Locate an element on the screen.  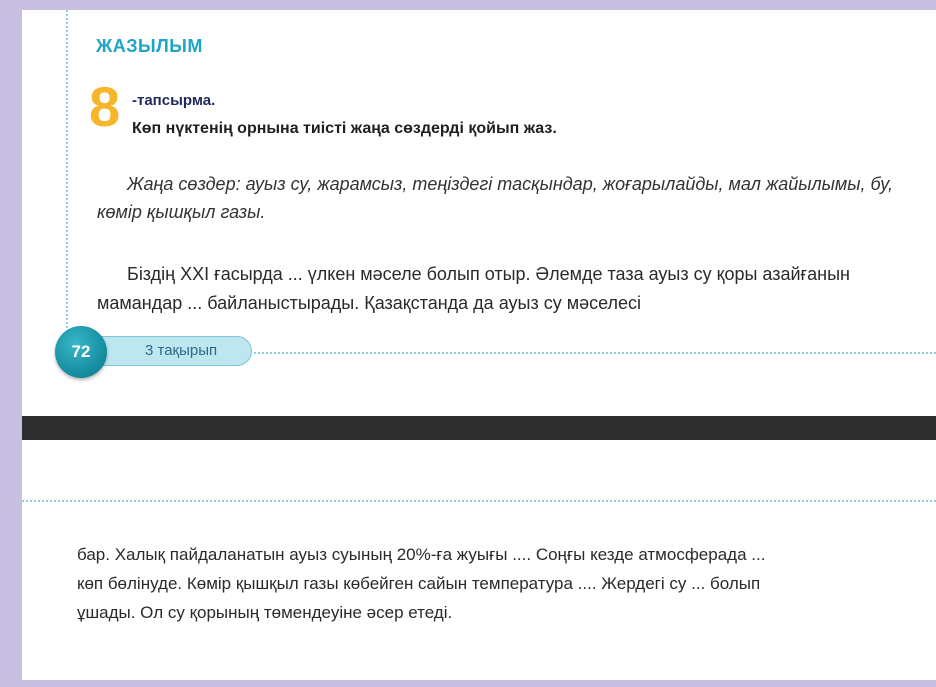
cut-off-text-line: — — — — — — — — — — — — — — is located at coordinates (247, 13).